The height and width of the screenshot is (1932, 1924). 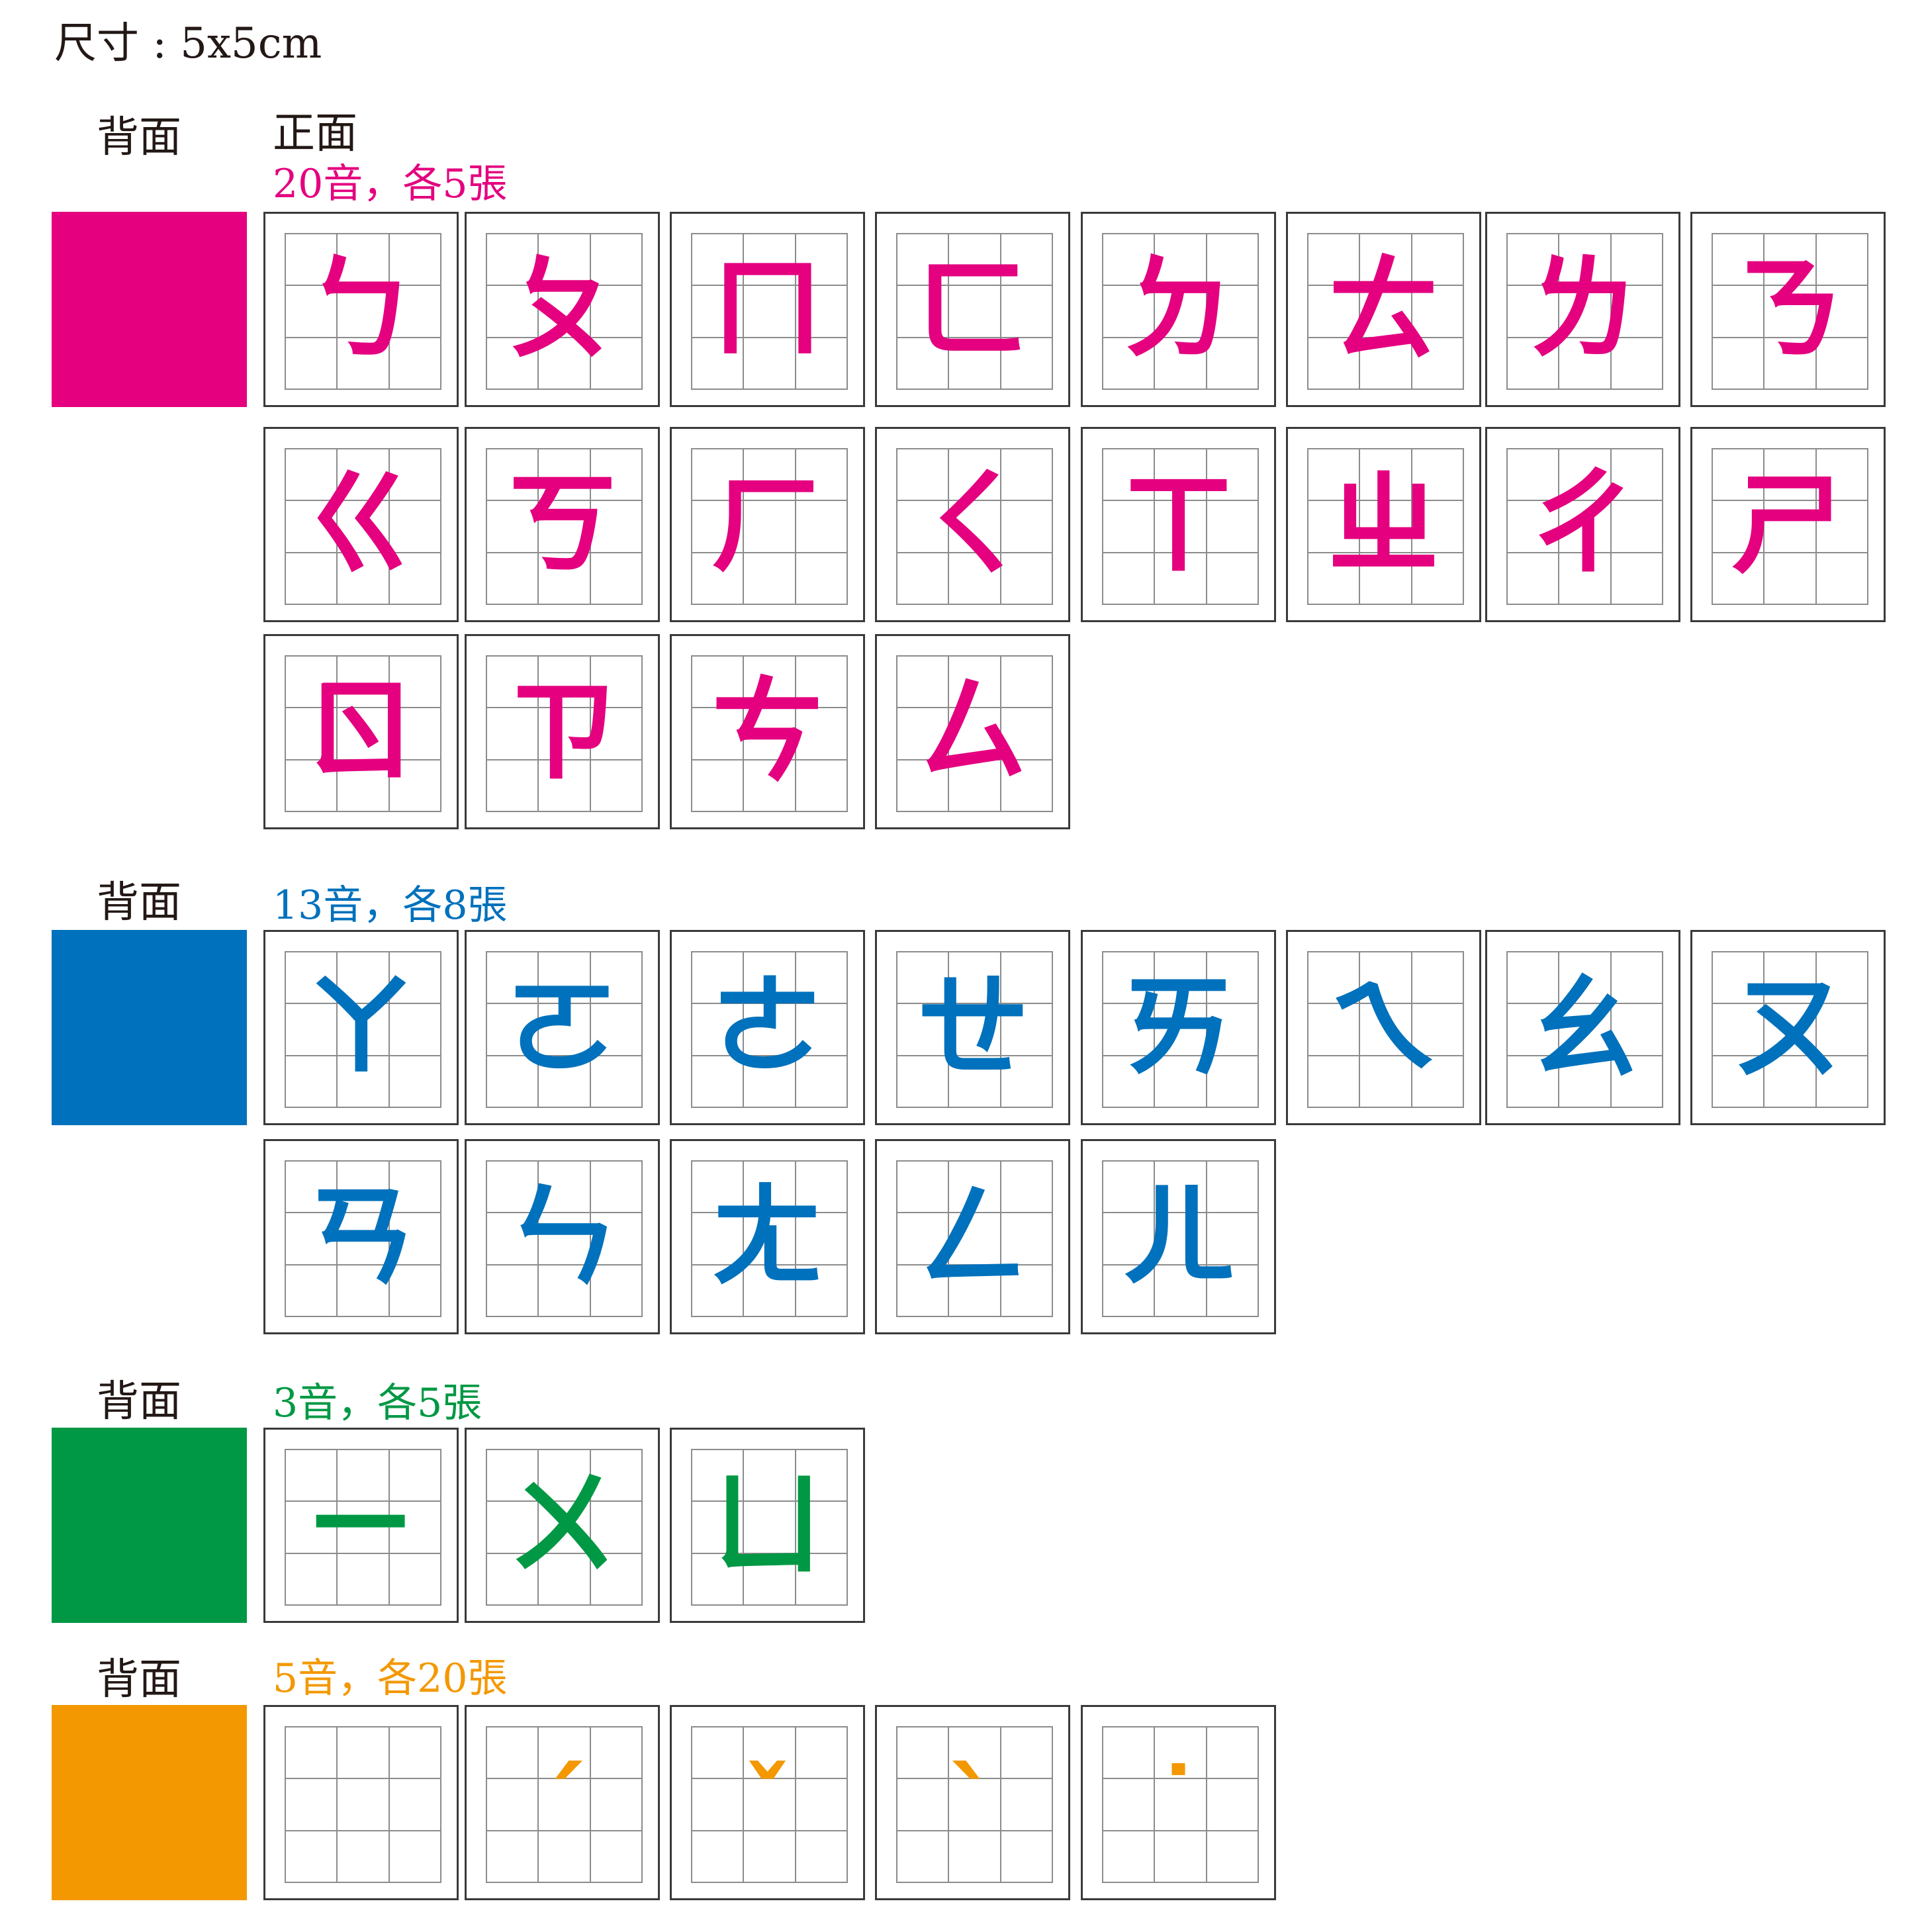 I want to click on zhuyin-card: ㄇ, so click(x=767, y=309).